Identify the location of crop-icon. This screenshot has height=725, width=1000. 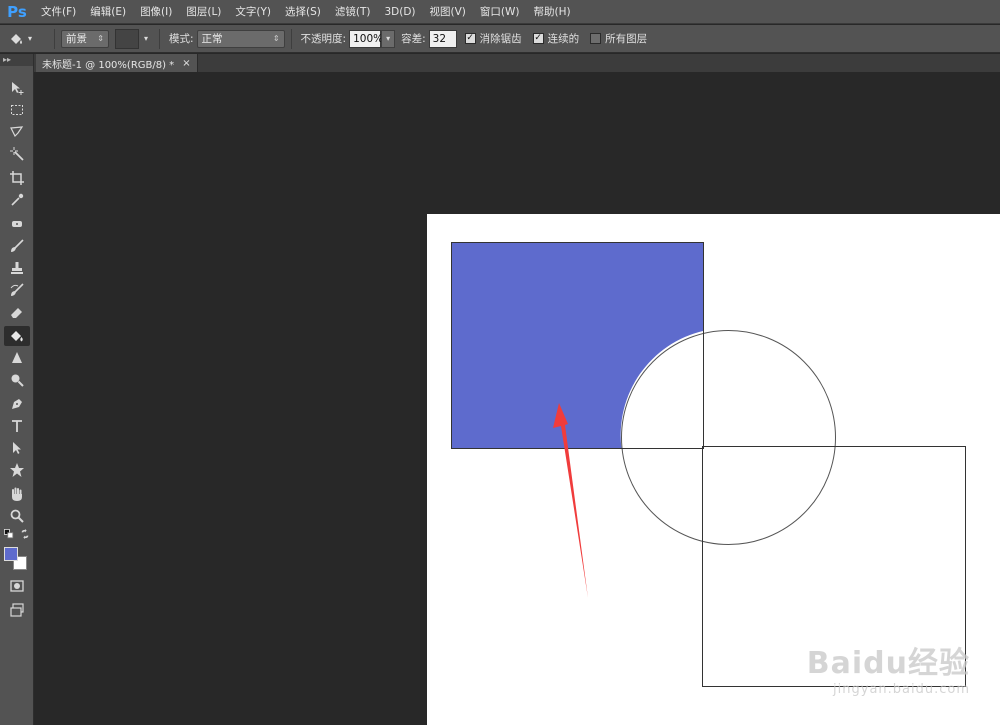
(17, 178).